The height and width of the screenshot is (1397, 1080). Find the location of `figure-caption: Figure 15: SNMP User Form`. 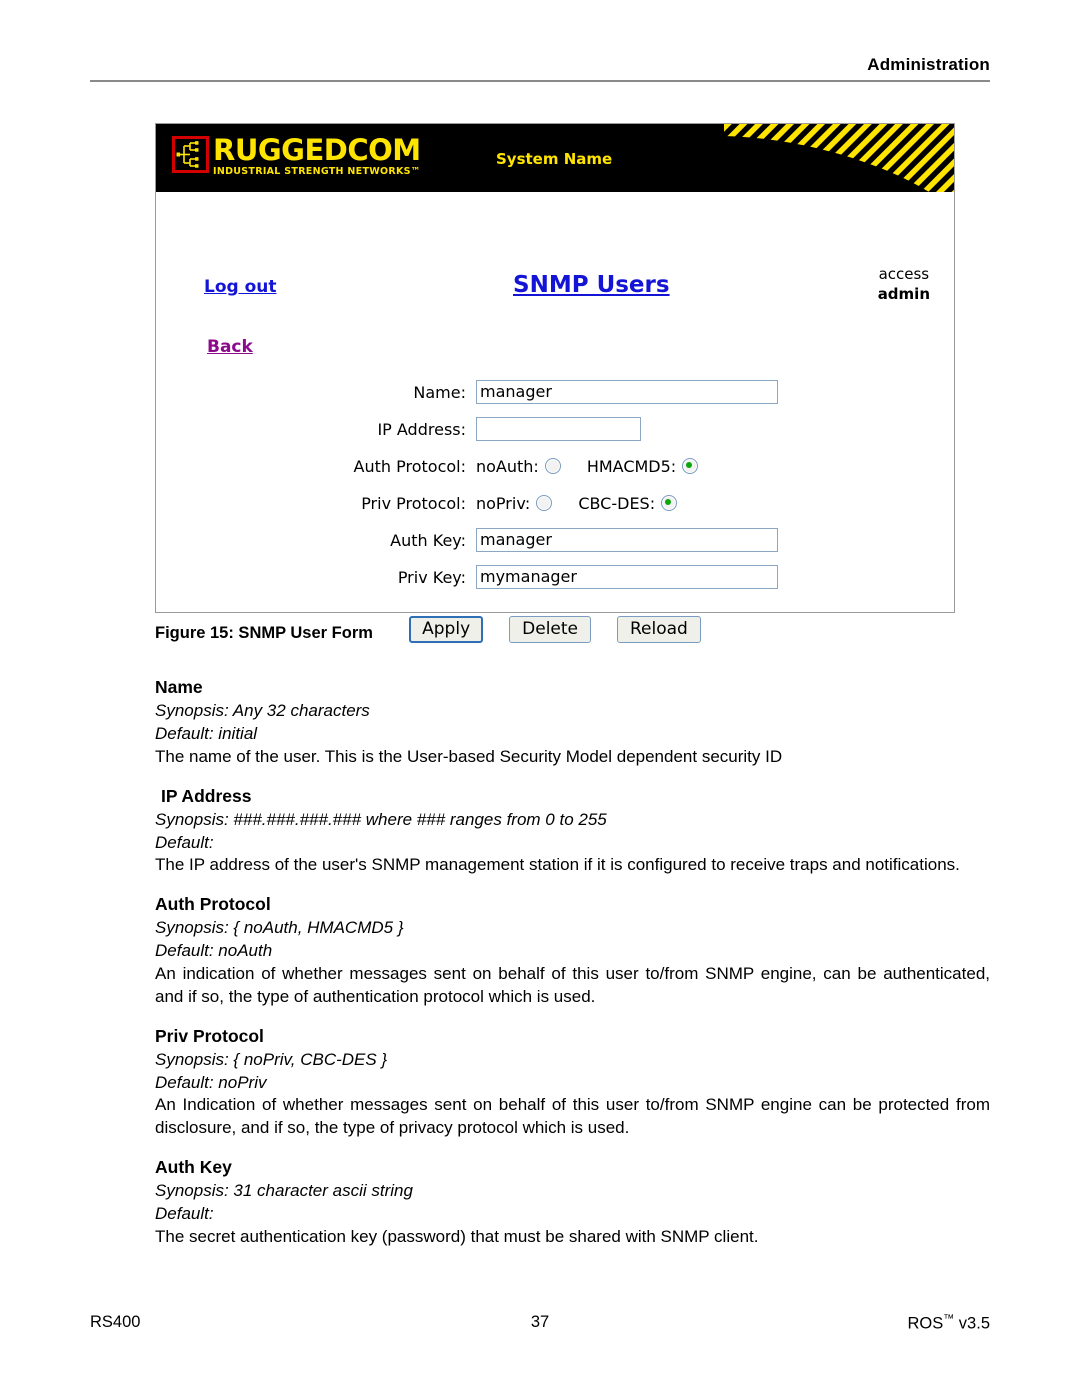

figure-caption: Figure 15: SNMP User Form is located at coordinates (264, 633).